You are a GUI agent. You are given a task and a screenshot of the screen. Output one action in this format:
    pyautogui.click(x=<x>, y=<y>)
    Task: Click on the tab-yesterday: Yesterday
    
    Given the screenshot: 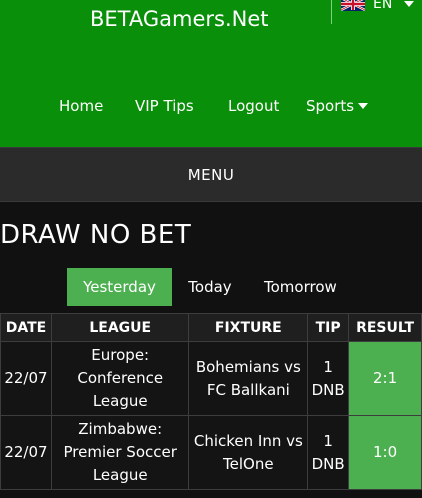 What is the action you would take?
    pyautogui.click(x=119, y=287)
    